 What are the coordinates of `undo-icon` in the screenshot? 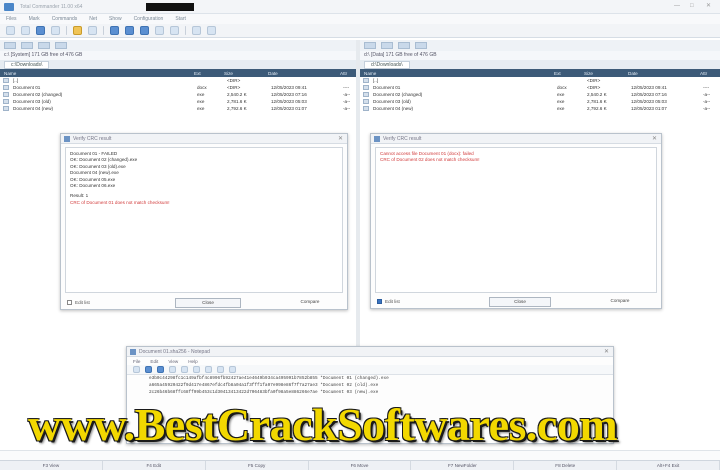 It's located at (220, 369).